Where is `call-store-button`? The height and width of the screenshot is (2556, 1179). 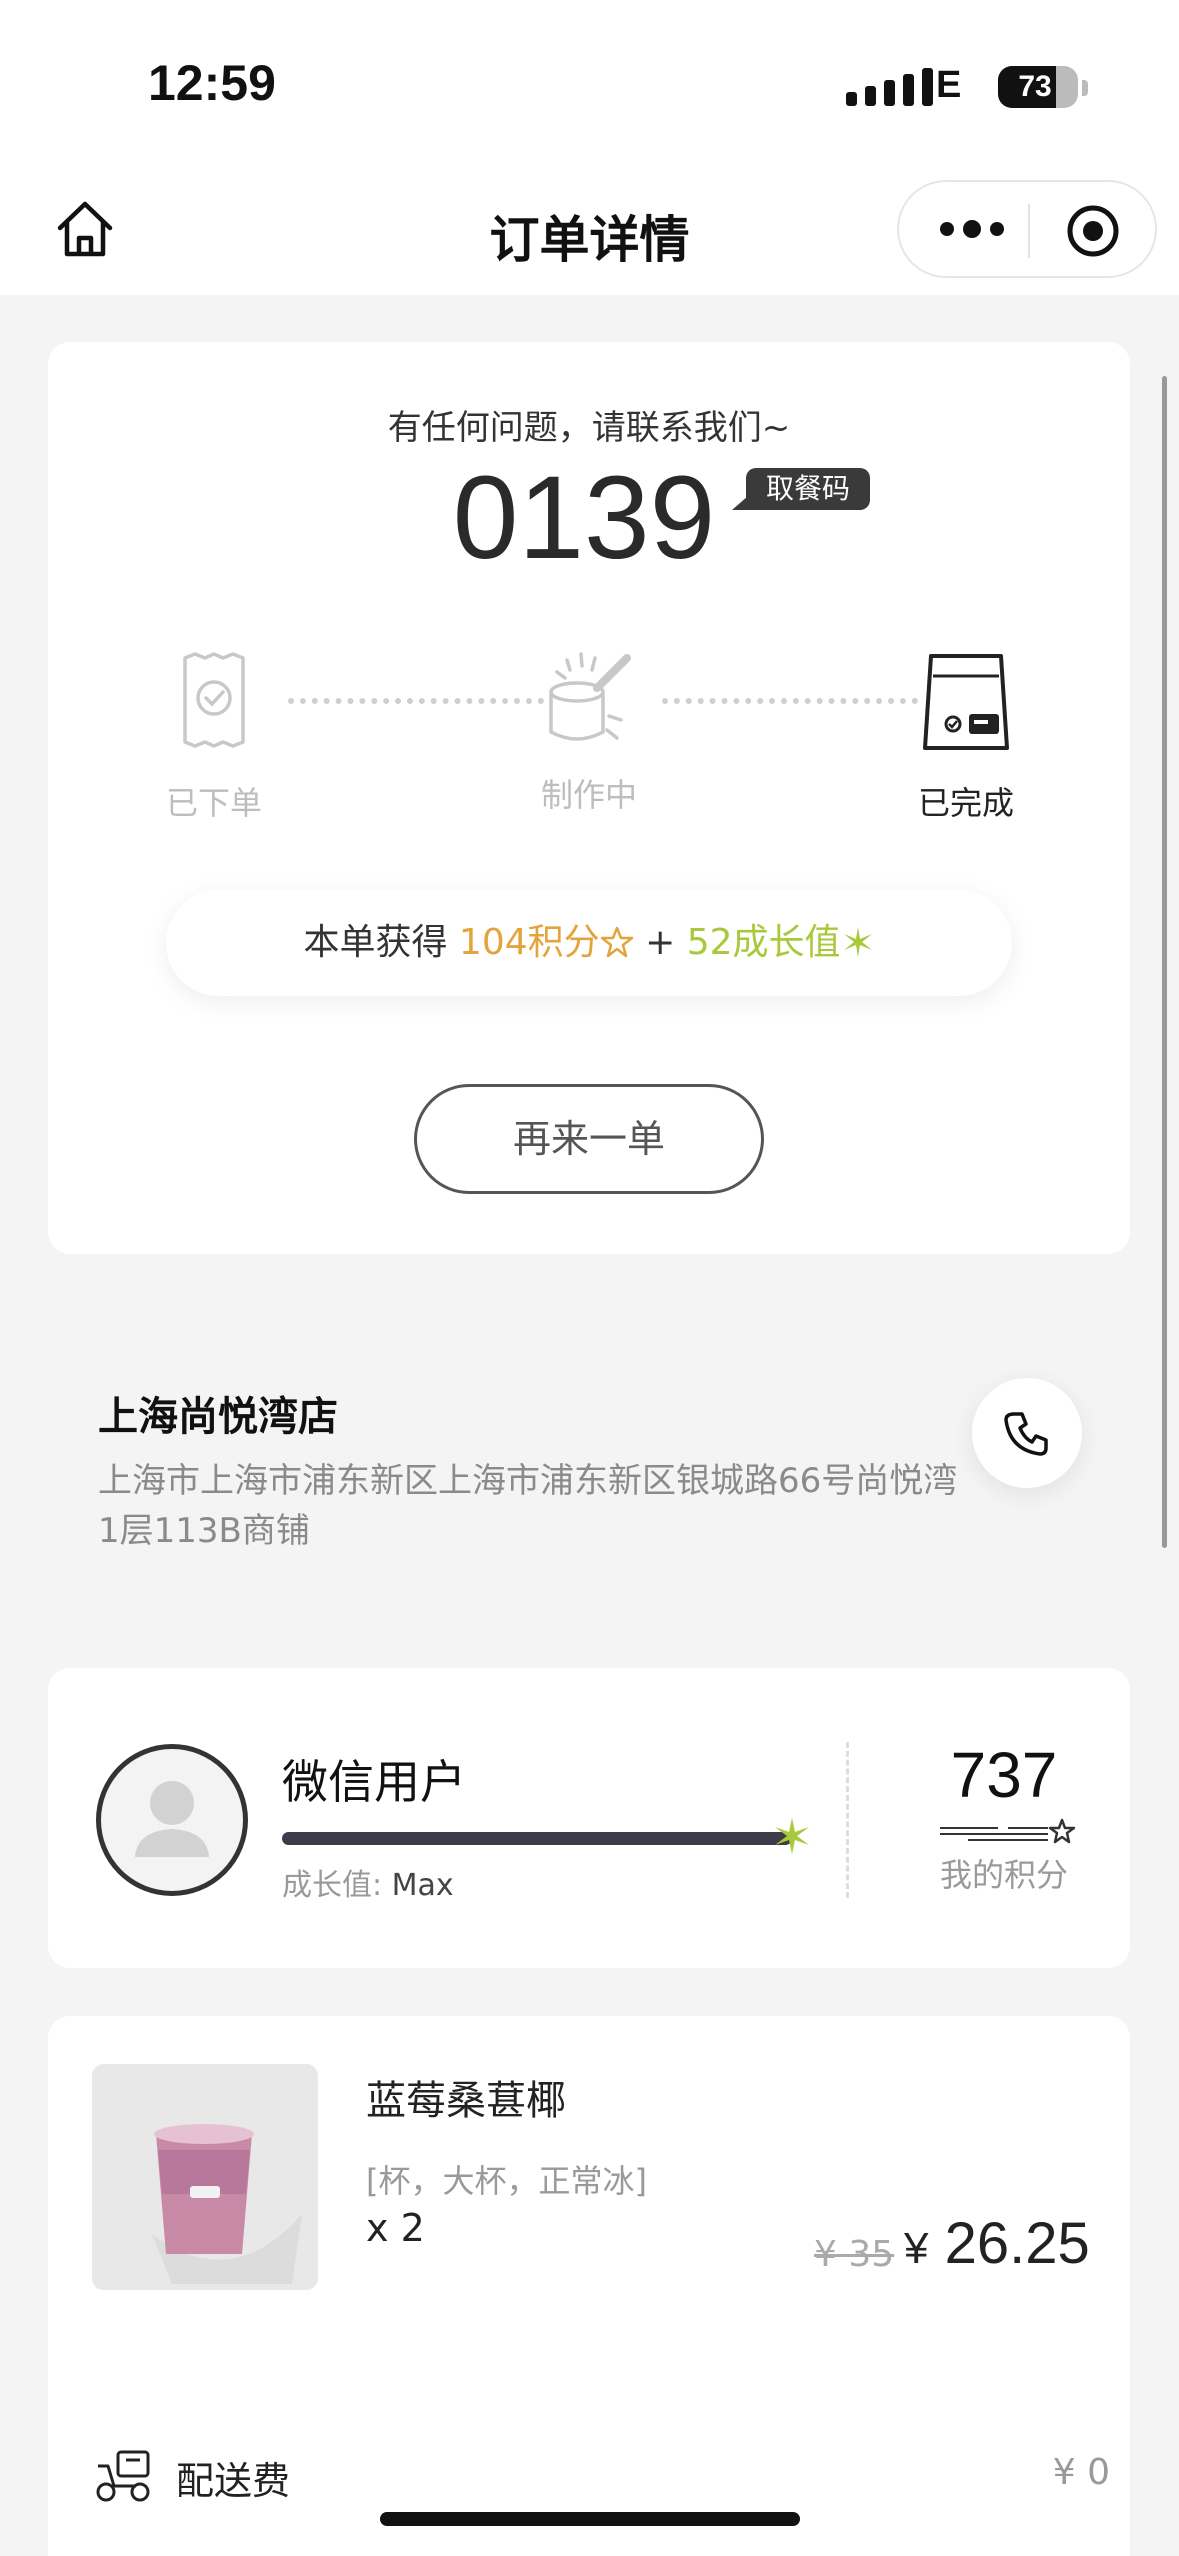
call-store-button is located at coordinates (1027, 1433).